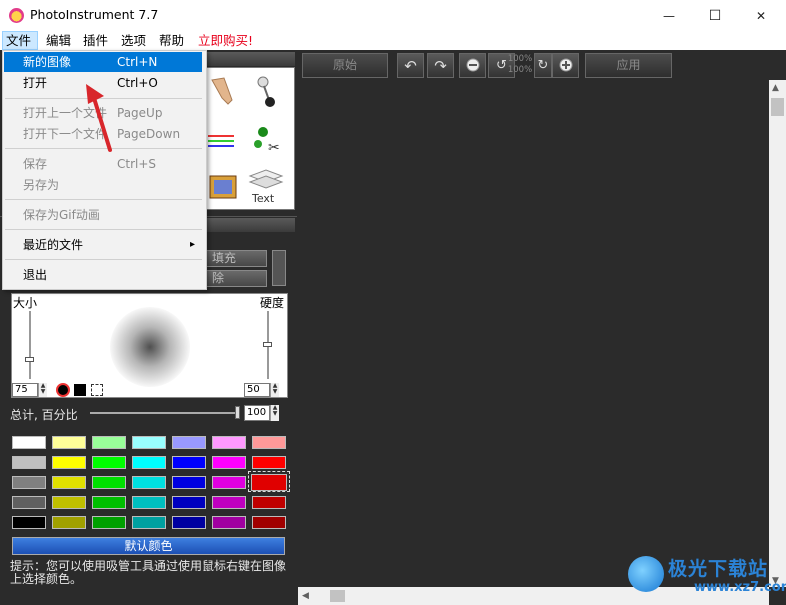 Image resolution: width=786 pixels, height=605 pixels. What do you see at coordinates (148, 546) in the screenshot?
I see `default-color-button: 默认颜色` at bounding box center [148, 546].